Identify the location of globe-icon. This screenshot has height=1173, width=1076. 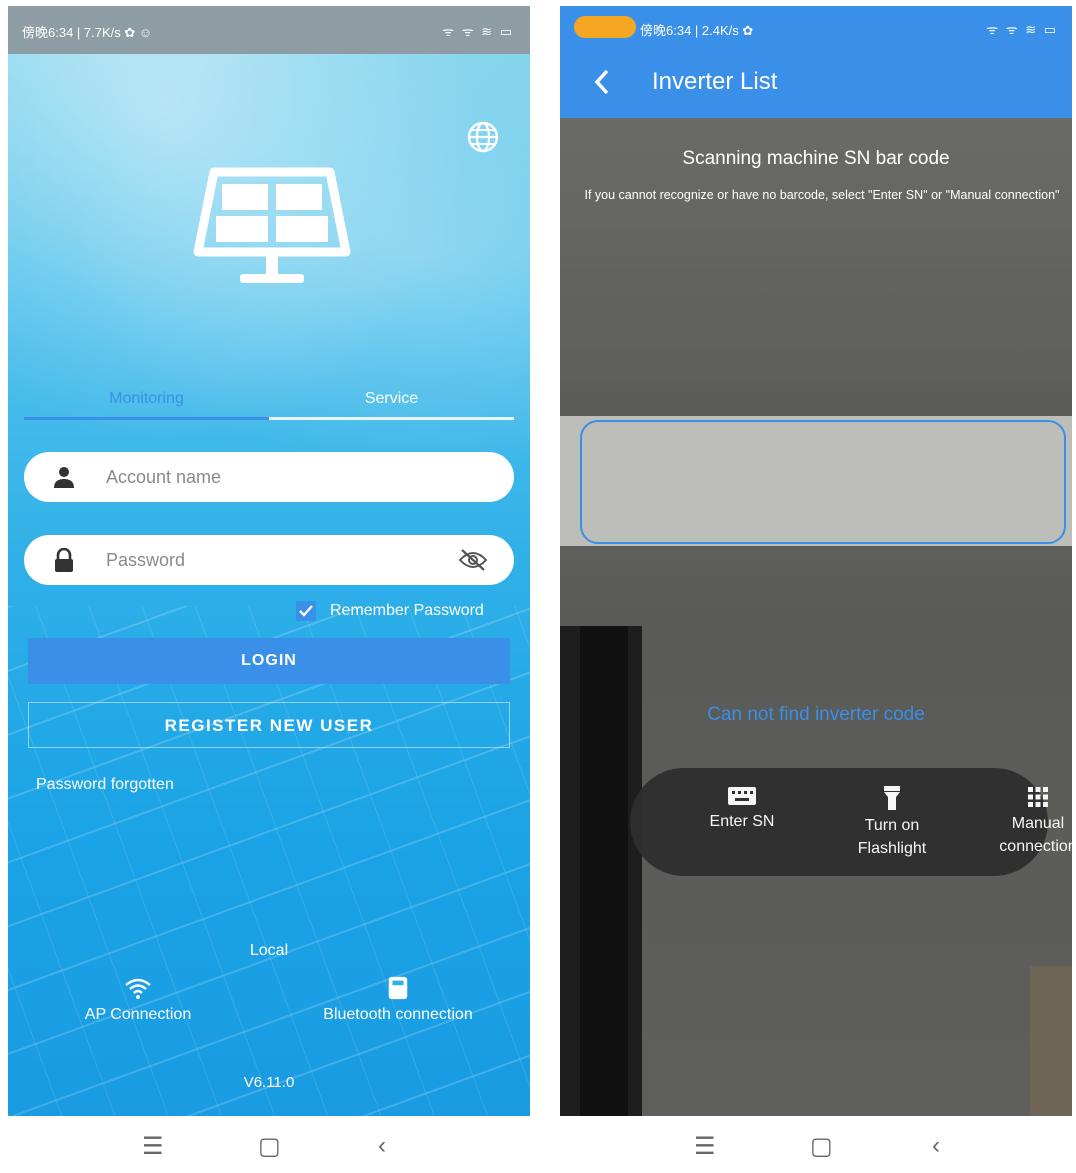
(483, 137).